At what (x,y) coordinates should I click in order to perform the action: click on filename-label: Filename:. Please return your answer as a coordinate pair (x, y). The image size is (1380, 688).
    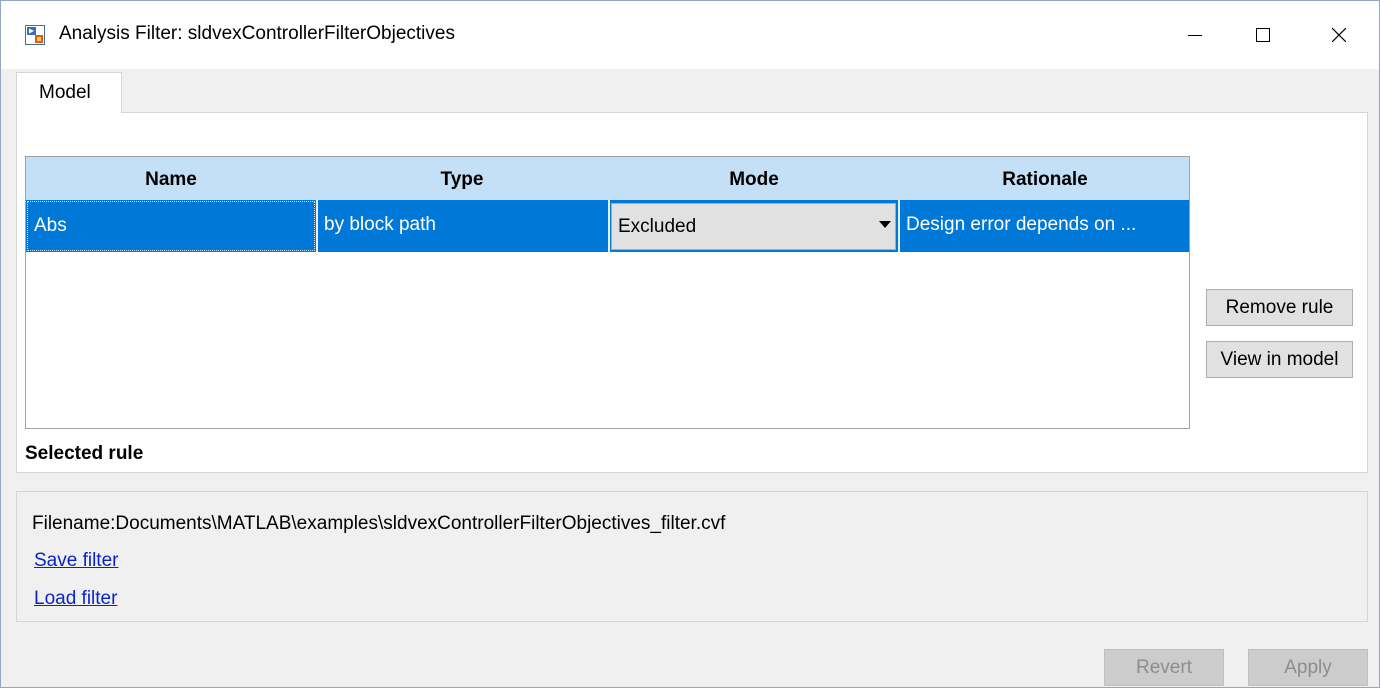
    Looking at the image, I should click on (74, 523).